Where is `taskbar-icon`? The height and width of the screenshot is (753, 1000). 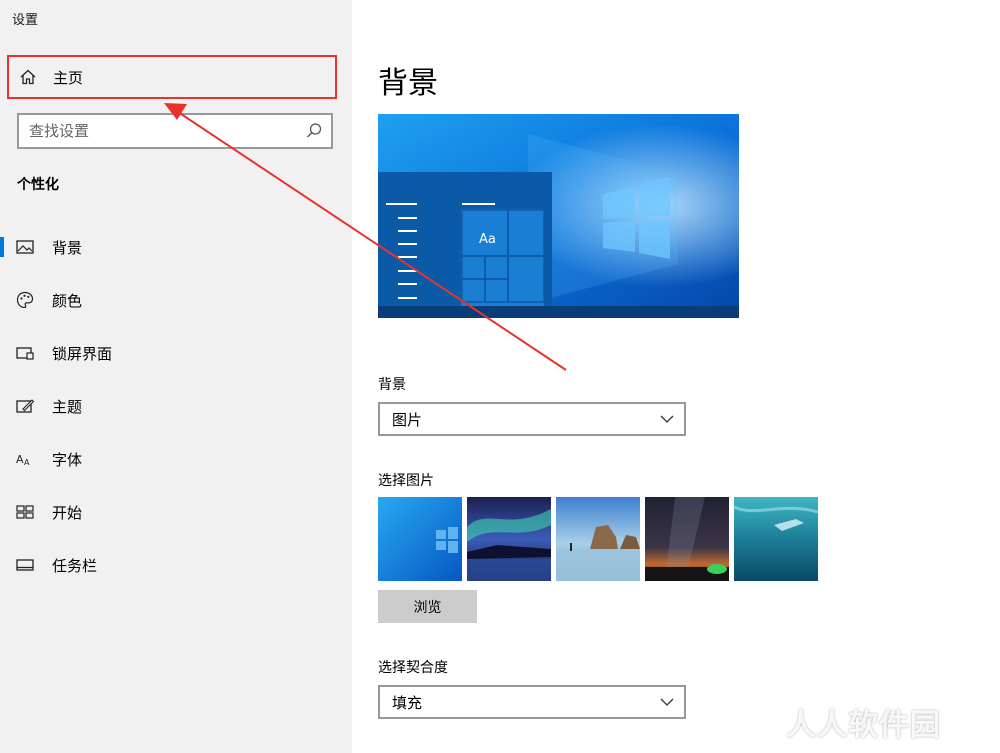 taskbar-icon is located at coordinates (25, 565).